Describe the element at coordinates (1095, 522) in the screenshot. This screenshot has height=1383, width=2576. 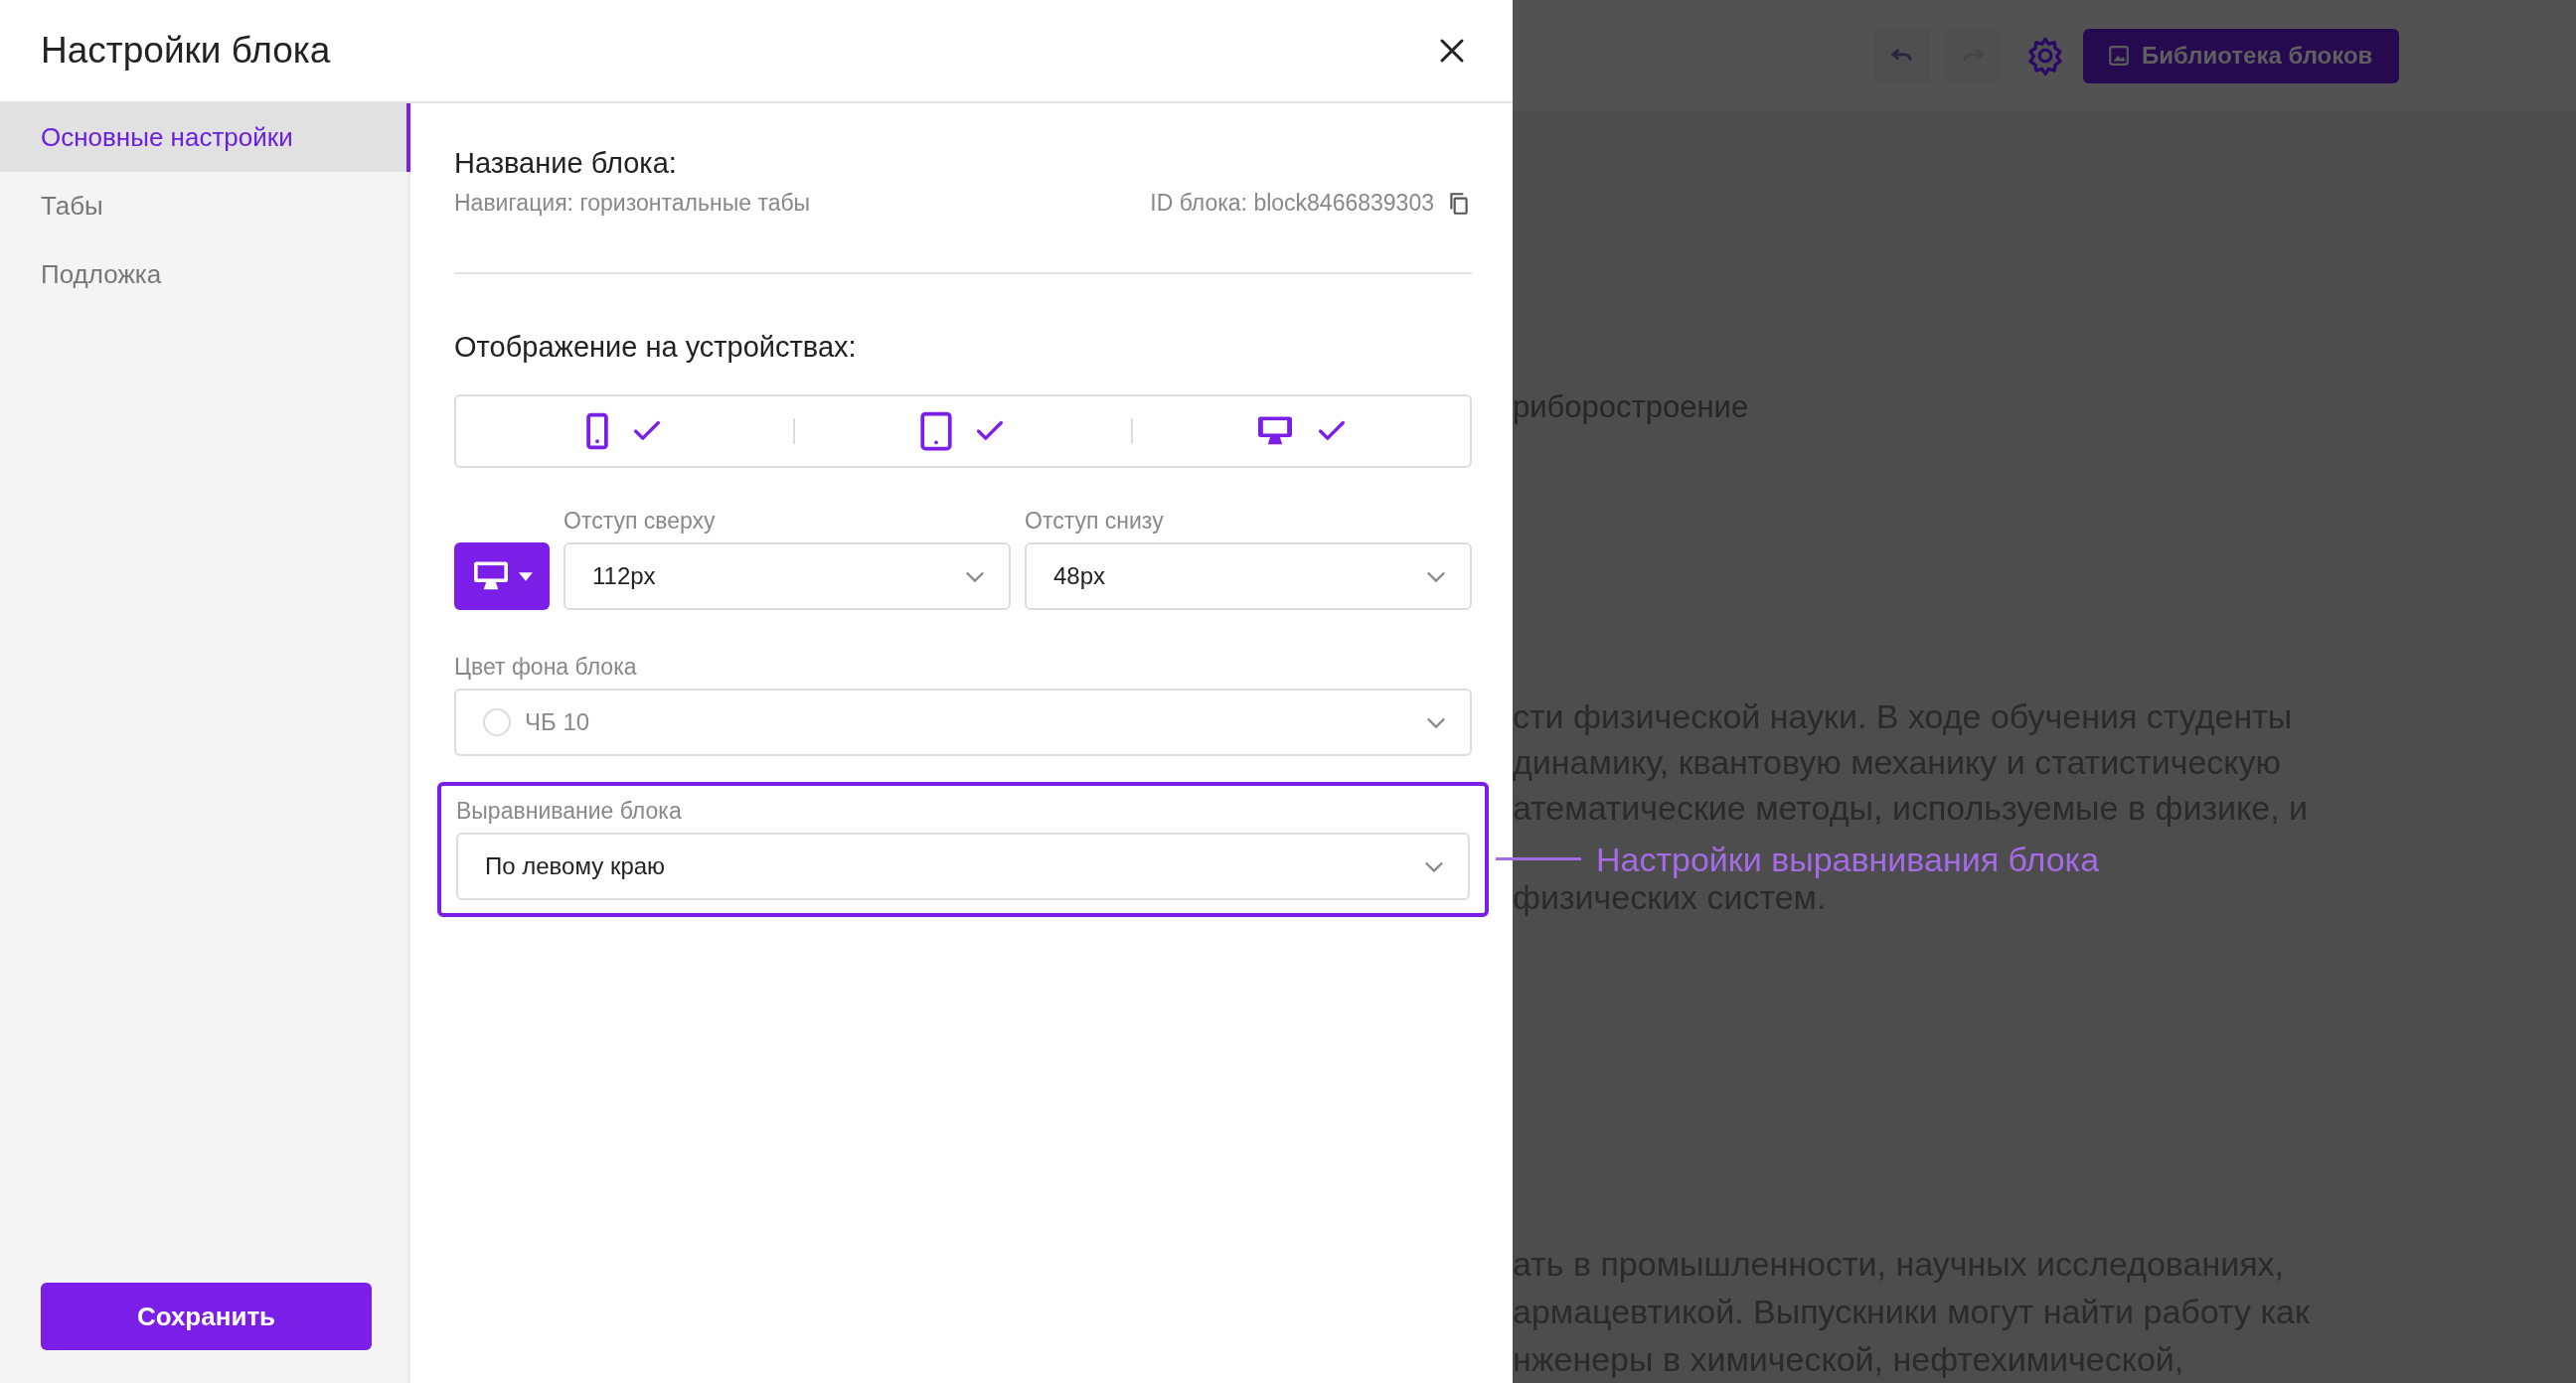
I see `field-label: Отступ снизу` at that location.